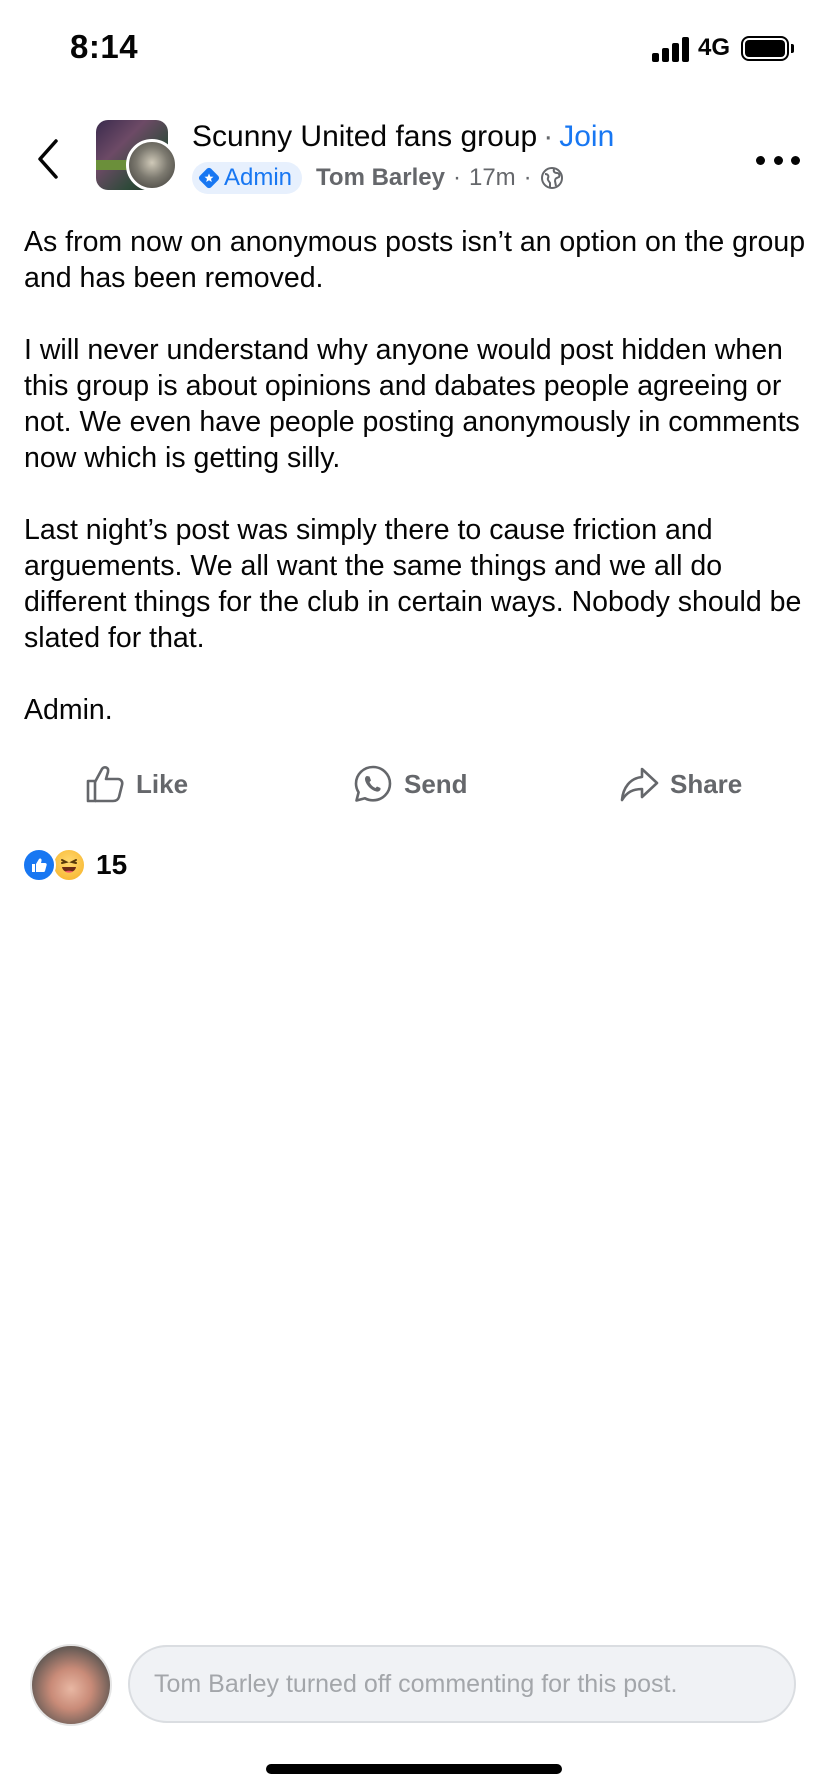 The height and width of the screenshot is (1792, 828). I want to click on network-type: 4G, so click(714, 47).